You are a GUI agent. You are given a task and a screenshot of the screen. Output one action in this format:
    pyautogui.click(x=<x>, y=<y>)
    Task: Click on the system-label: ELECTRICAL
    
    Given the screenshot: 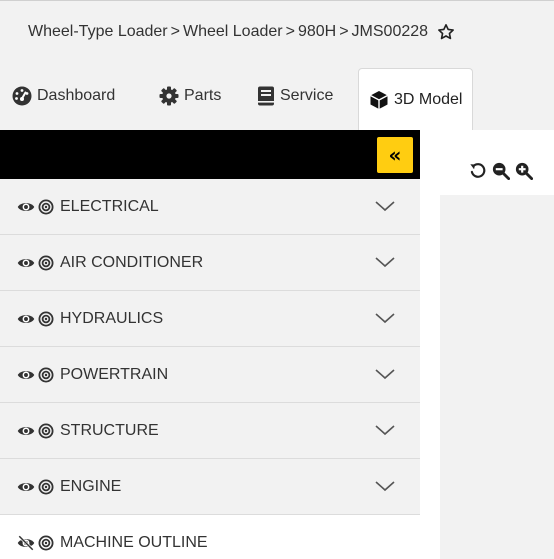 What is the action you would take?
    pyautogui.click(x=109, y=206)
    